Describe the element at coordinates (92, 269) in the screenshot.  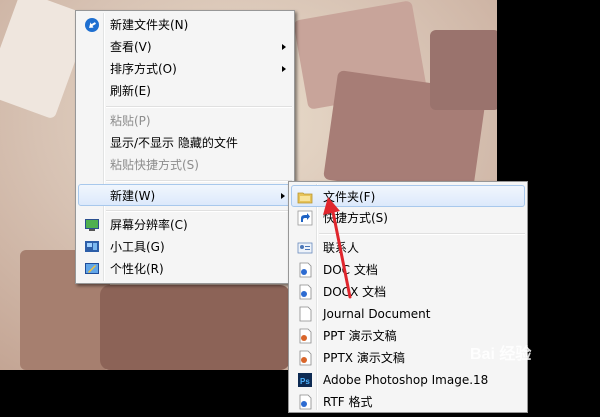
I see `personalize-icon` at that location.